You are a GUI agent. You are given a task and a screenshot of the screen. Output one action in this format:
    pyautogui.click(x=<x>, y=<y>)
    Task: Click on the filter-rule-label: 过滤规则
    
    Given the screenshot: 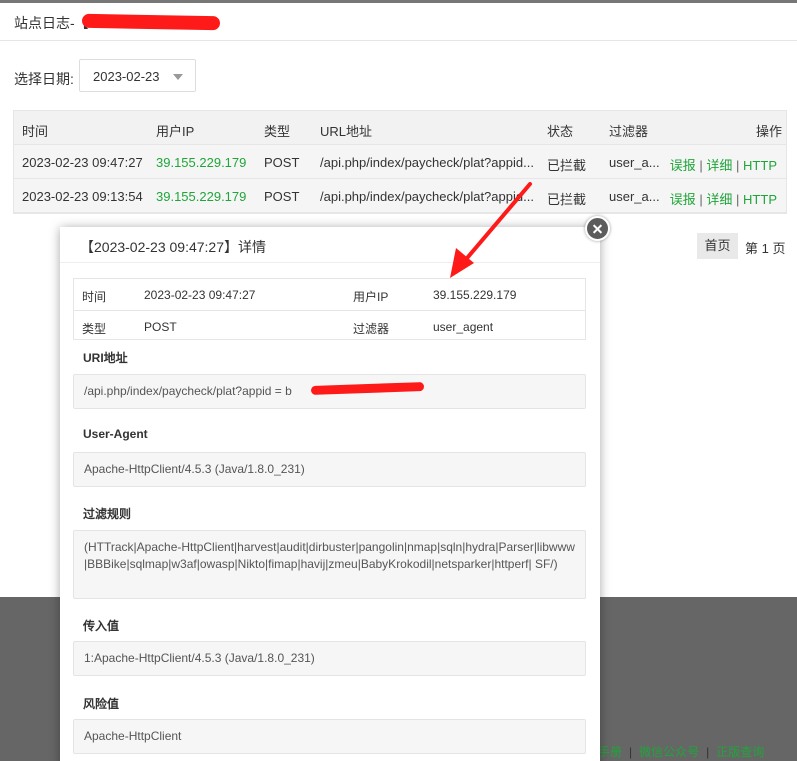 What is the action you would take?
    pyautogui.click(x=107, y=514)
    